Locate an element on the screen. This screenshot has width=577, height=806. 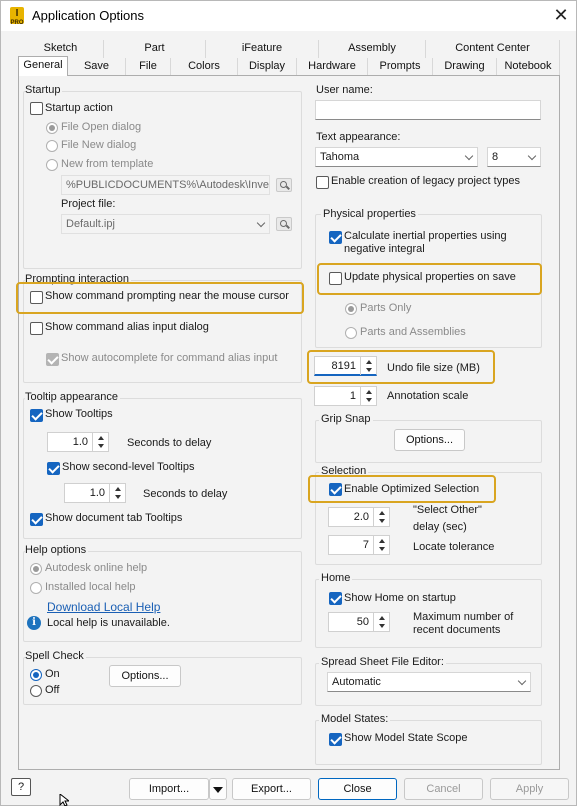
new-from-template-radio is located at coordinates (52, 165).